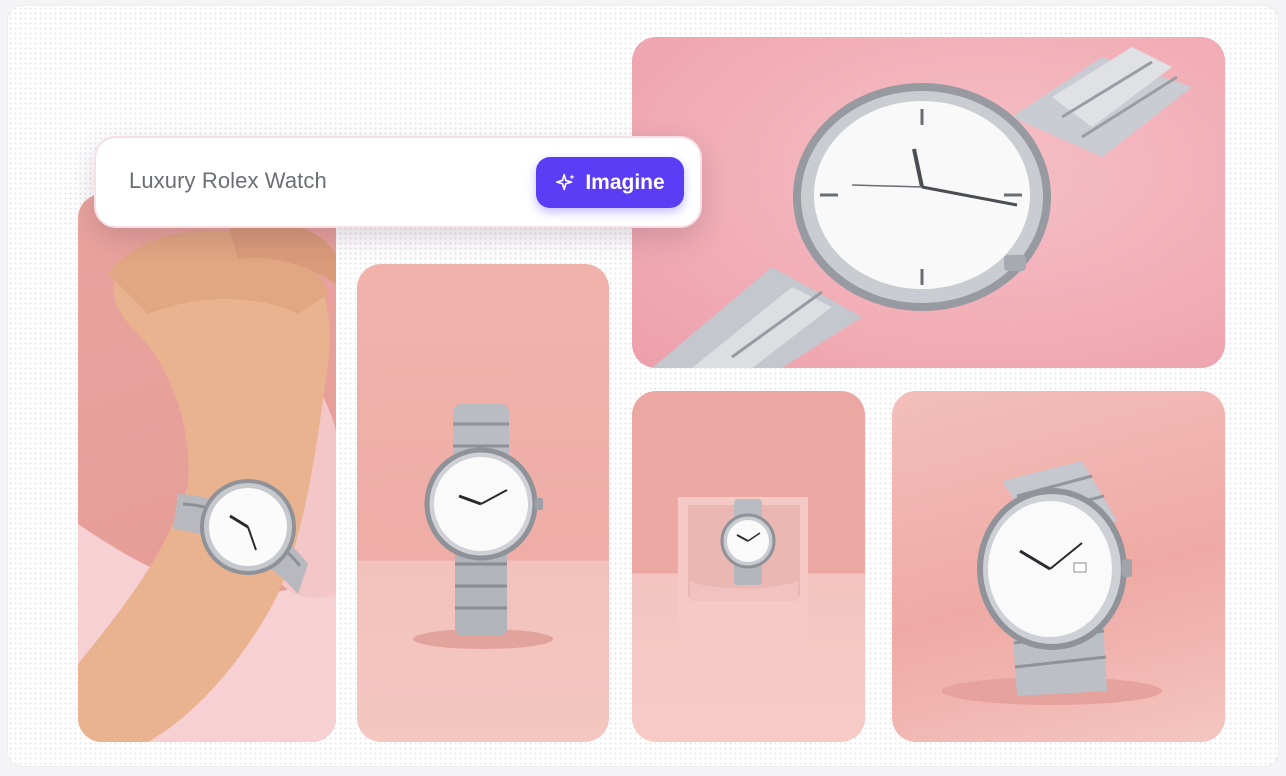  Describe the element at coordinates (398, 182) in the screenshot. I see `prompt-bar: Luxury Rolex Watch Imagine` at that location.